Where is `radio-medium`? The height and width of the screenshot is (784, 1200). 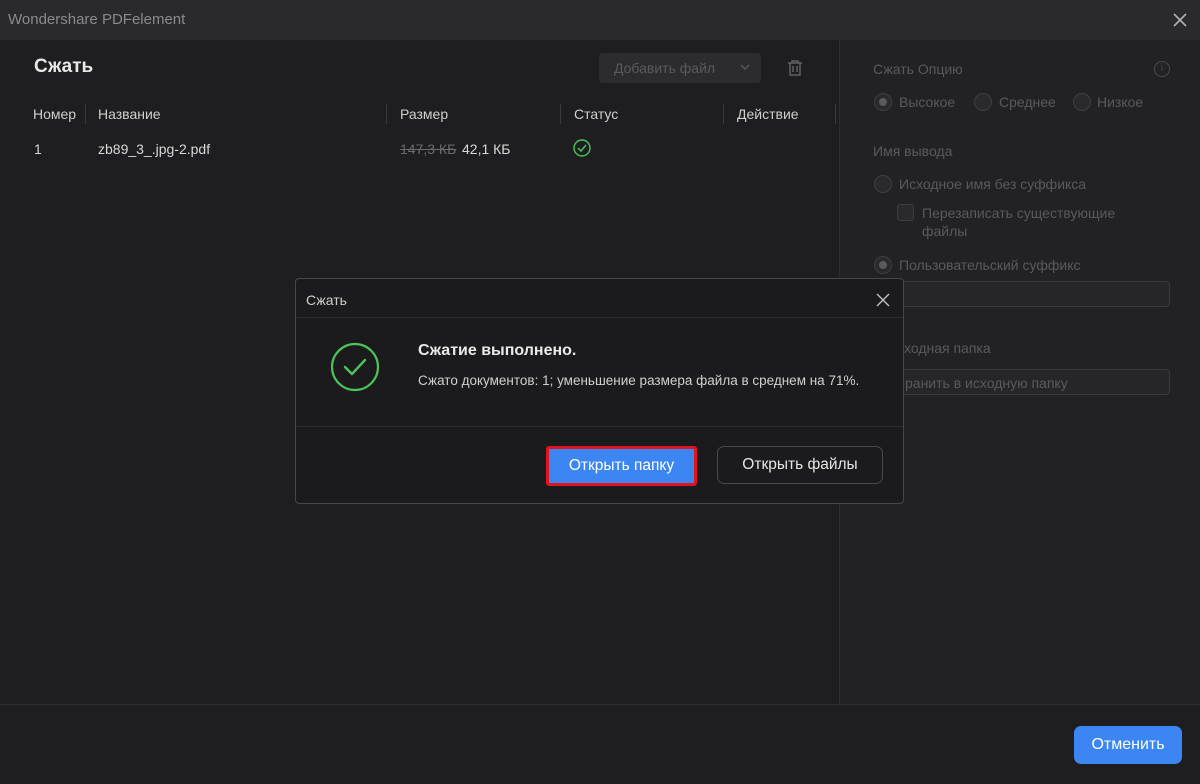
radio-medium is located at coordinates (983, 102).